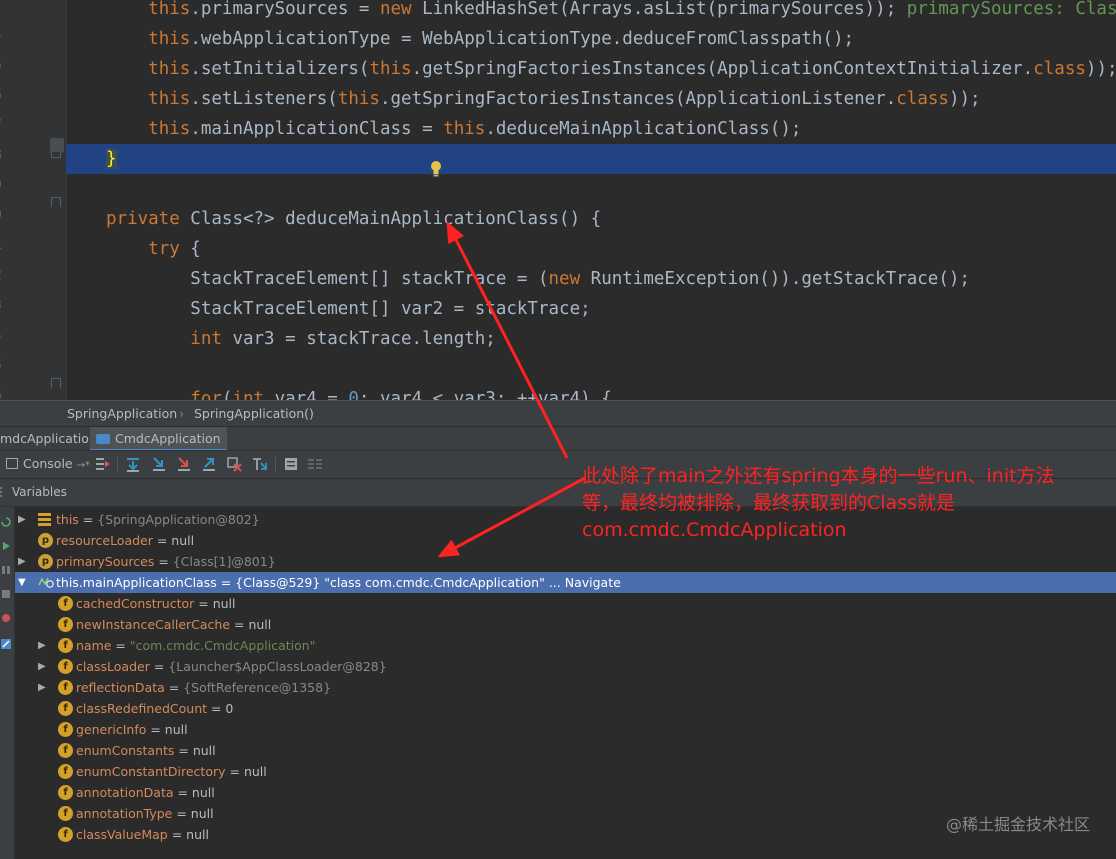 The image size is (1116, 859). I want to click on variable-name: cachedConstructor, so click(135, 603).